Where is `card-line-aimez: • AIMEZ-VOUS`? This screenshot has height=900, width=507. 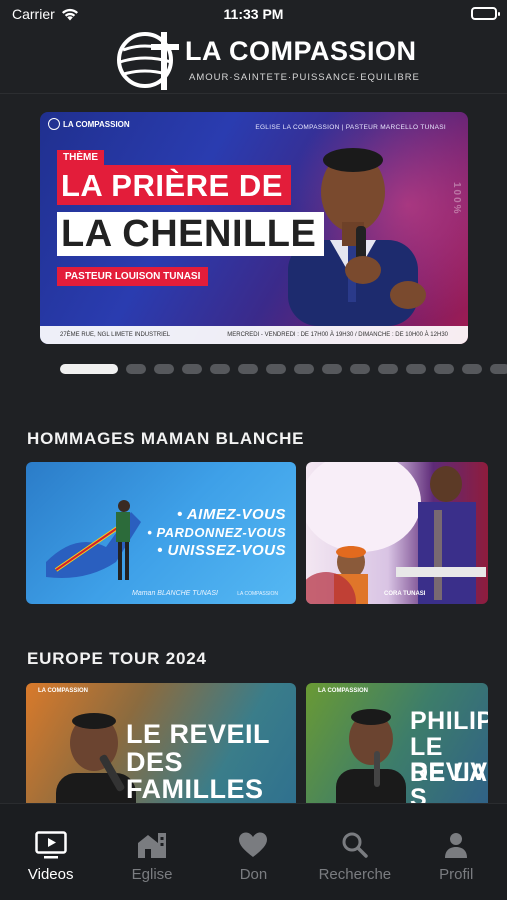 card-line-aimez: • AIMEZ-VOUS is located at coordinates (231, 514).